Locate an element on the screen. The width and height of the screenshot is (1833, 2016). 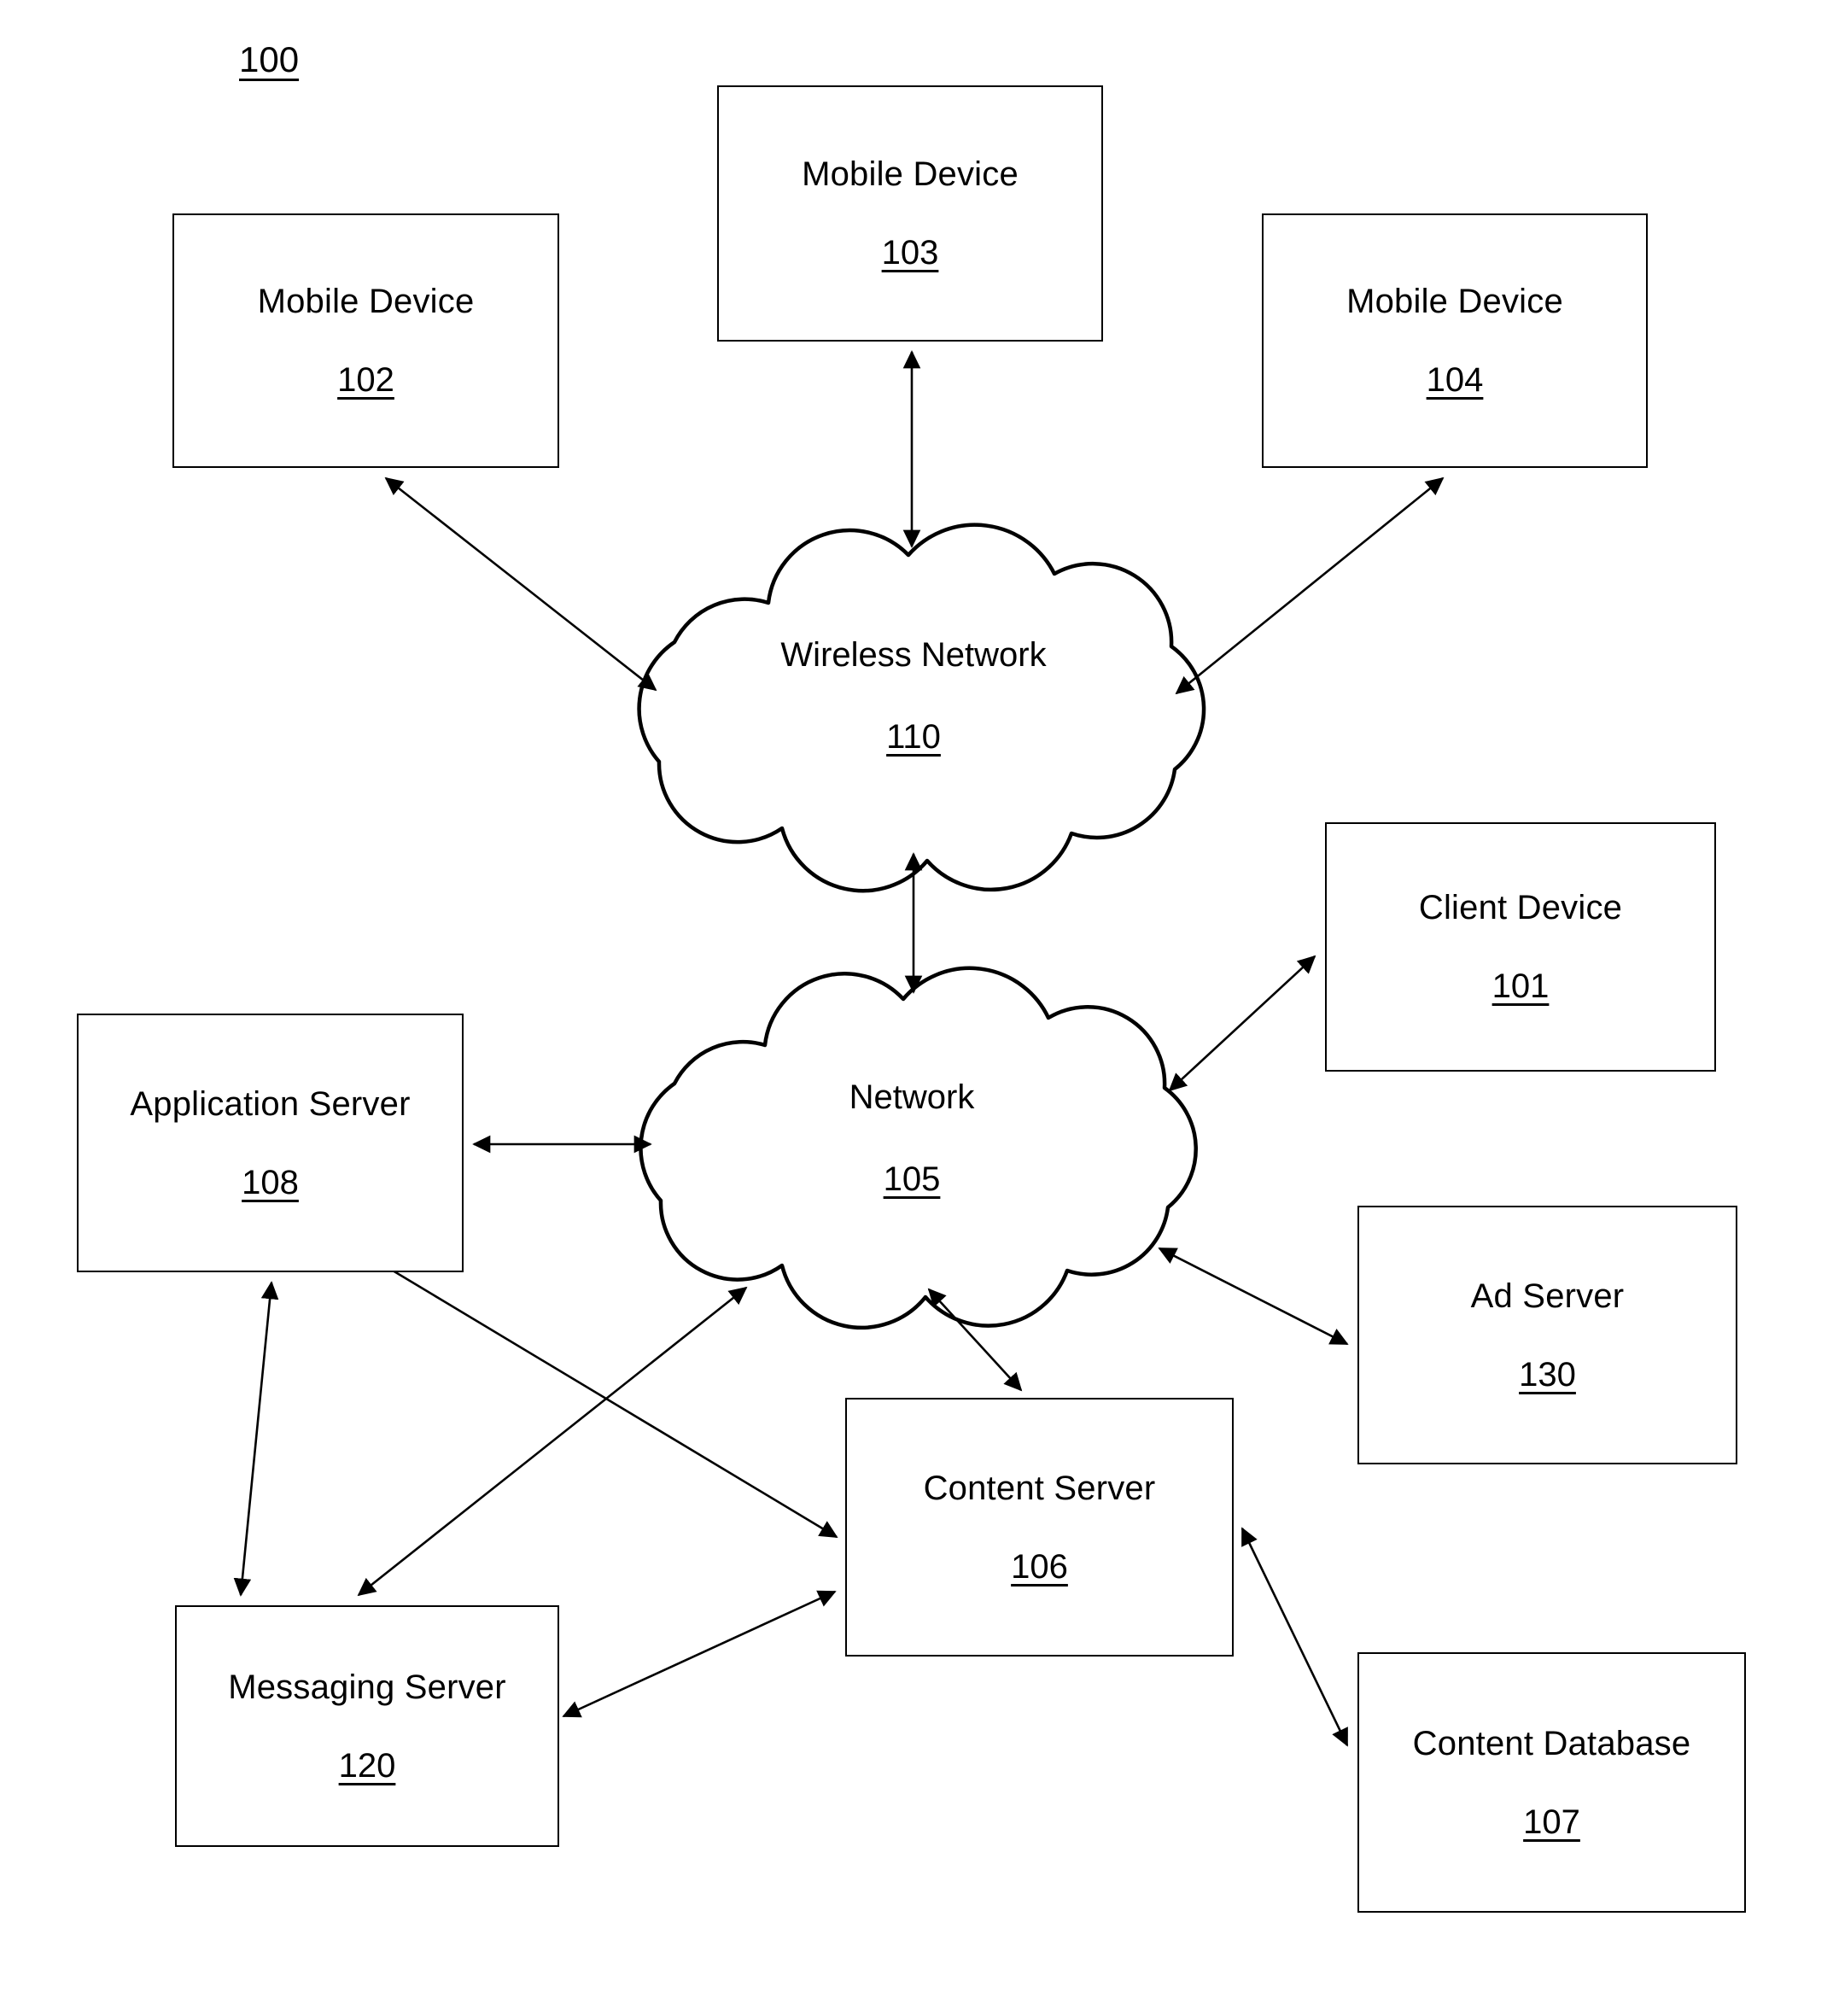
node-ad-server-130-ref: 130 is located at coordinates (1547, 1374).